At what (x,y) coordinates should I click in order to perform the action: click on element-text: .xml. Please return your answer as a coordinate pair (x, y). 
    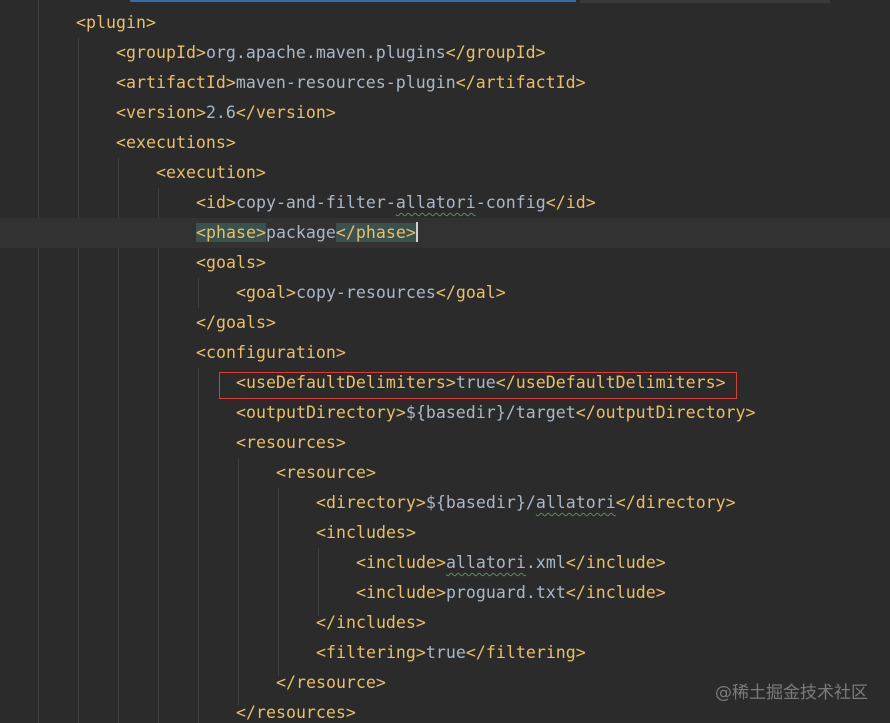
    Looking at the image, I should click on (545, 562).